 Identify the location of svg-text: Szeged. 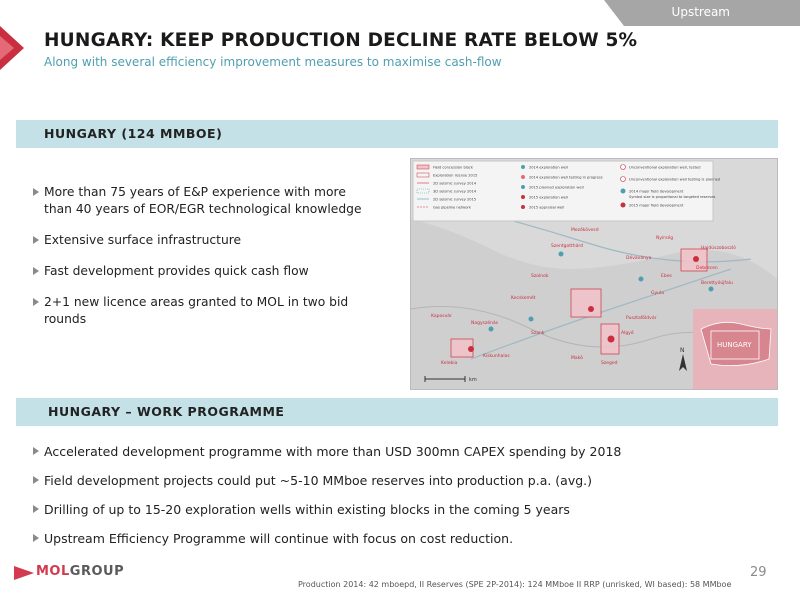
(609, 363).